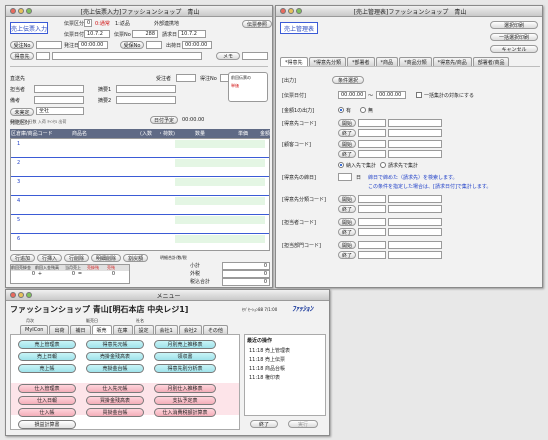 The height and width of the screenshot is (440, 548). What do you see at coordinates (136, 258) in the screenshot?
I see `rebate-button: 割戻額` at bounding box center [136, 258].